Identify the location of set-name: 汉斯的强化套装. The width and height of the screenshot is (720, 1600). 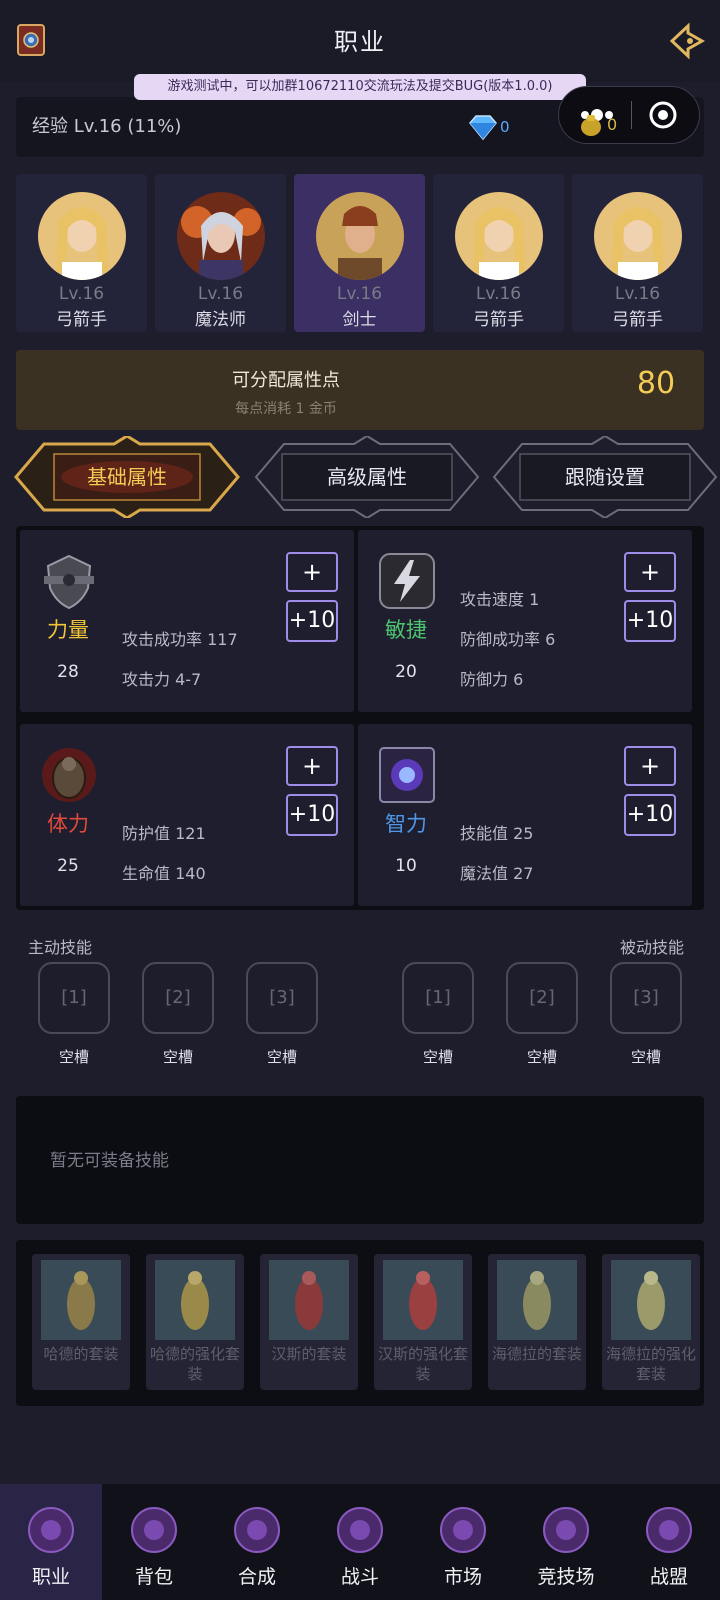
(422, 1364).